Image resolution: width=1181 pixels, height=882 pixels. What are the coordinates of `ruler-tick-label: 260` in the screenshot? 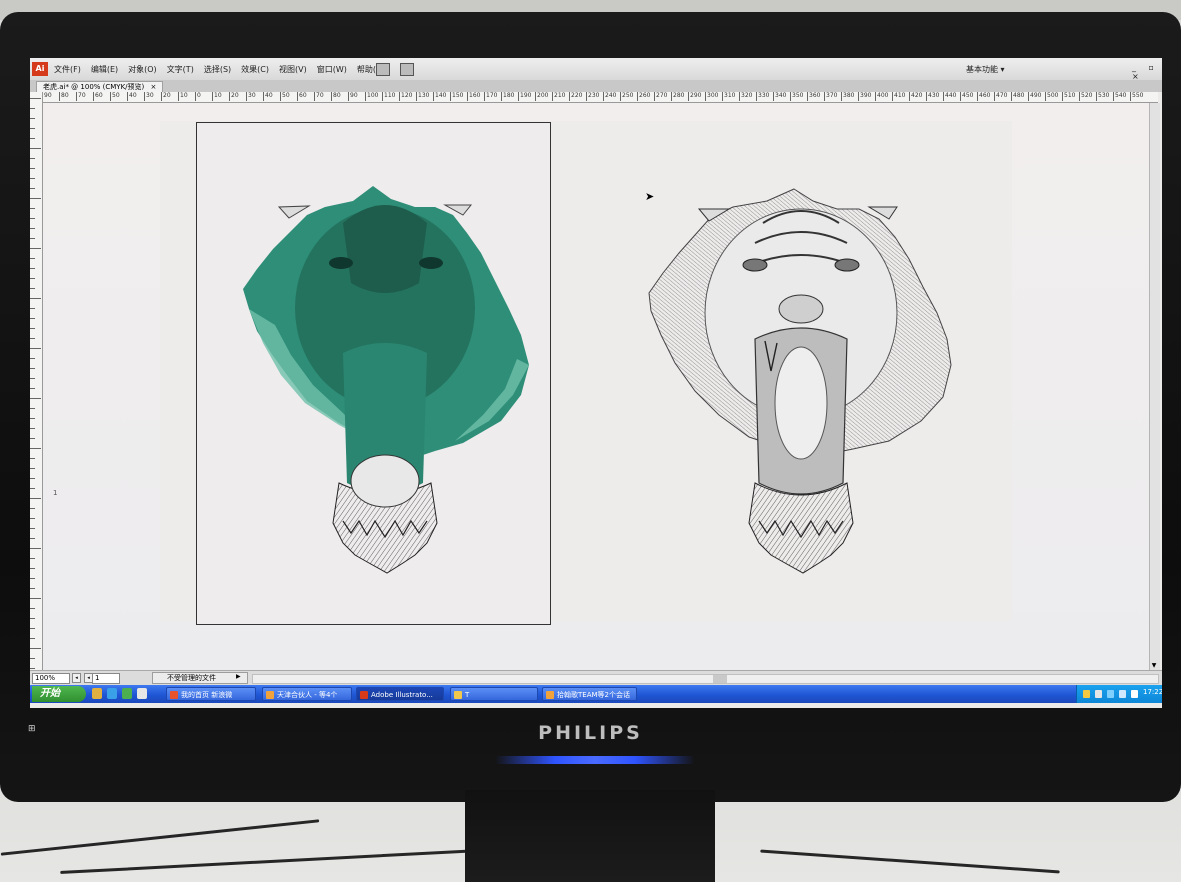 It's located at (644, 96).